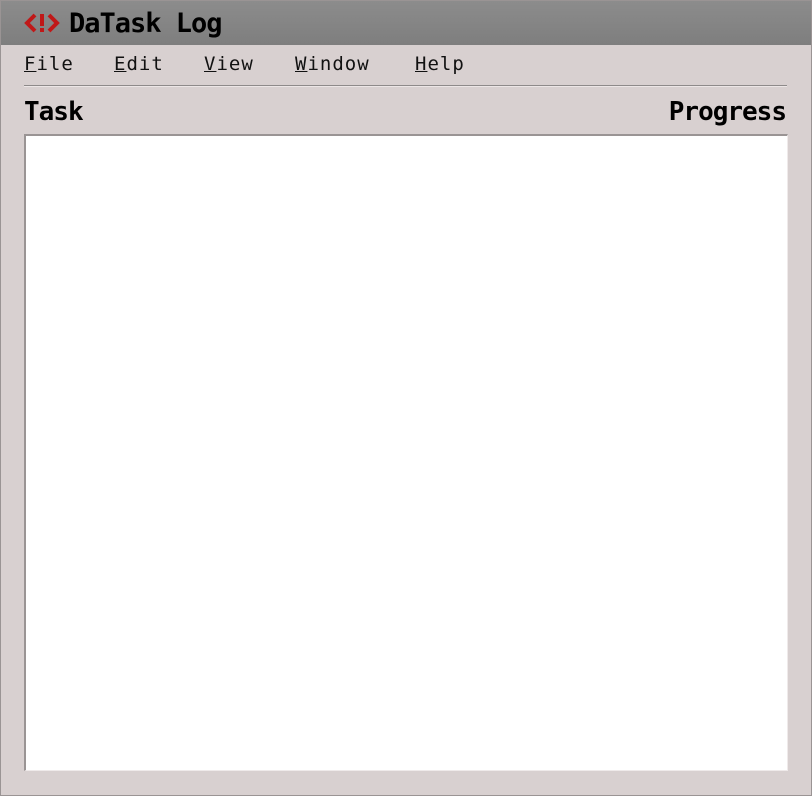 The width and height of the screenshot is (812, 796). What do you see at coordinates (146, 23) in the screenshot?
I see `window-title: DaTask Log` at bounding box center [146, 23].